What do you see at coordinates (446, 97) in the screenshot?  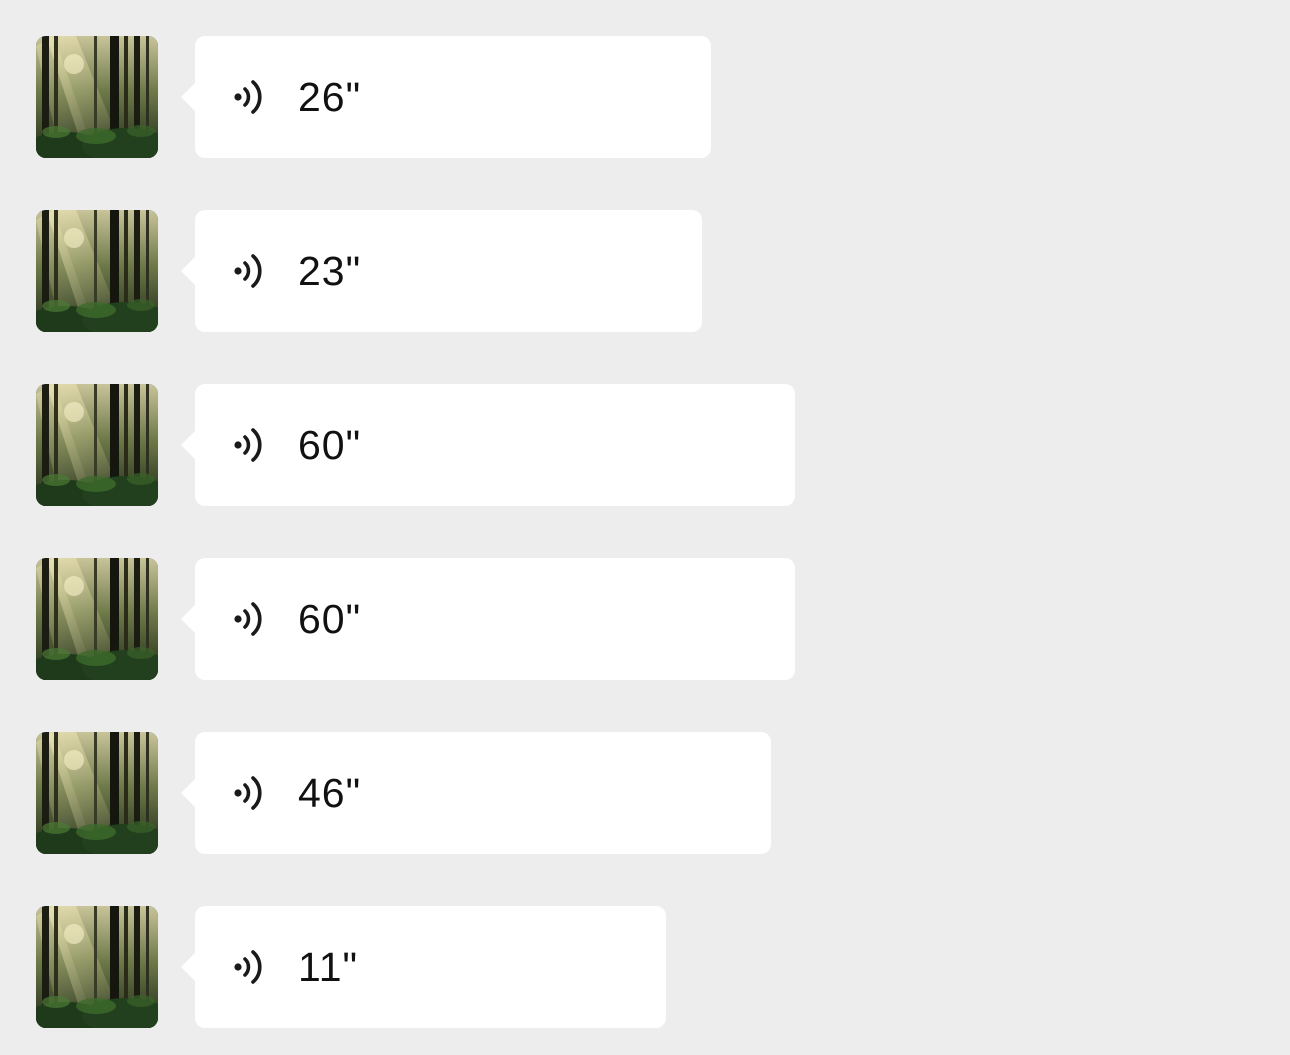 I see `voice-message-bubble: 26"` at bounding box center [446, 97].